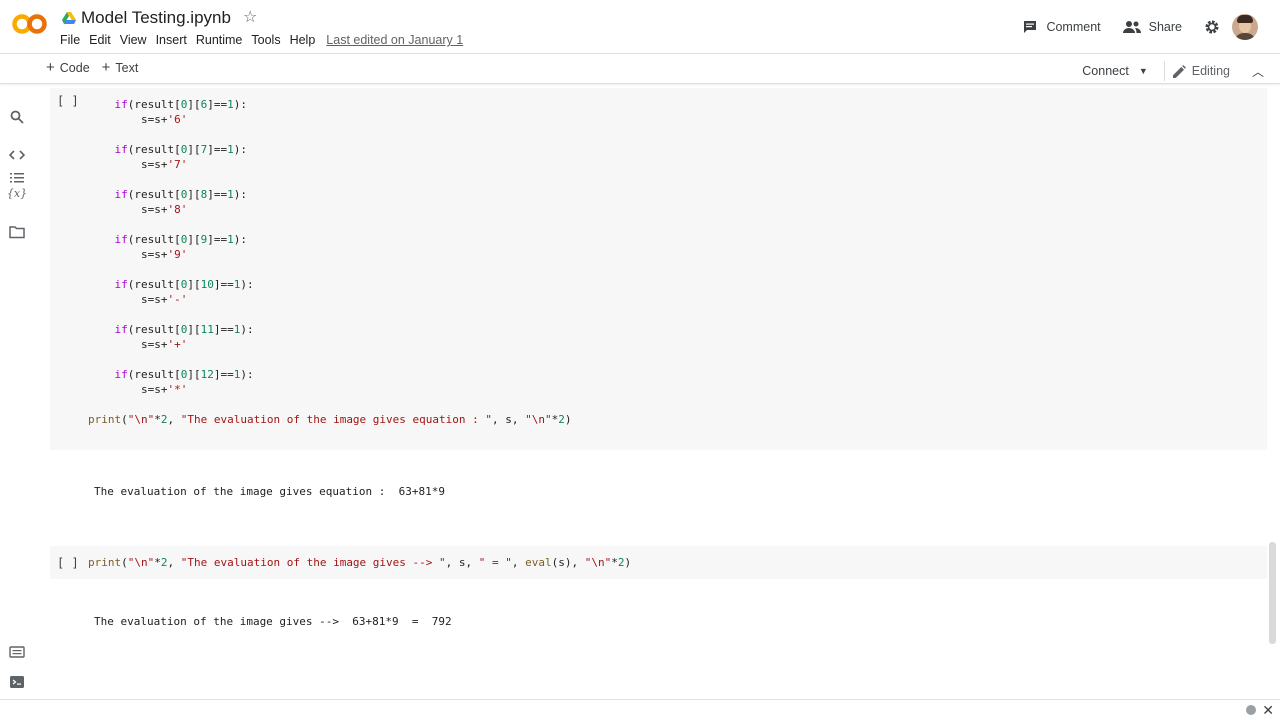 This screenshot has width=1280, height=720. Describe the element at coordinates (127, 68) in the screenshot. I see `add-text-label: Text` at that location.